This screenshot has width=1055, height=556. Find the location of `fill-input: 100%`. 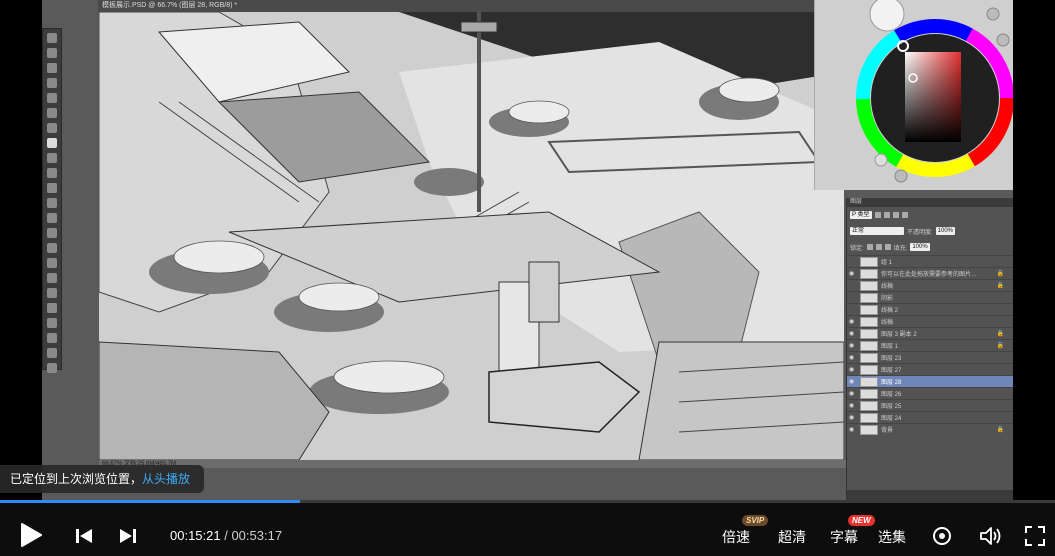

fill-input: 100% is located at coordinates (920, 247).